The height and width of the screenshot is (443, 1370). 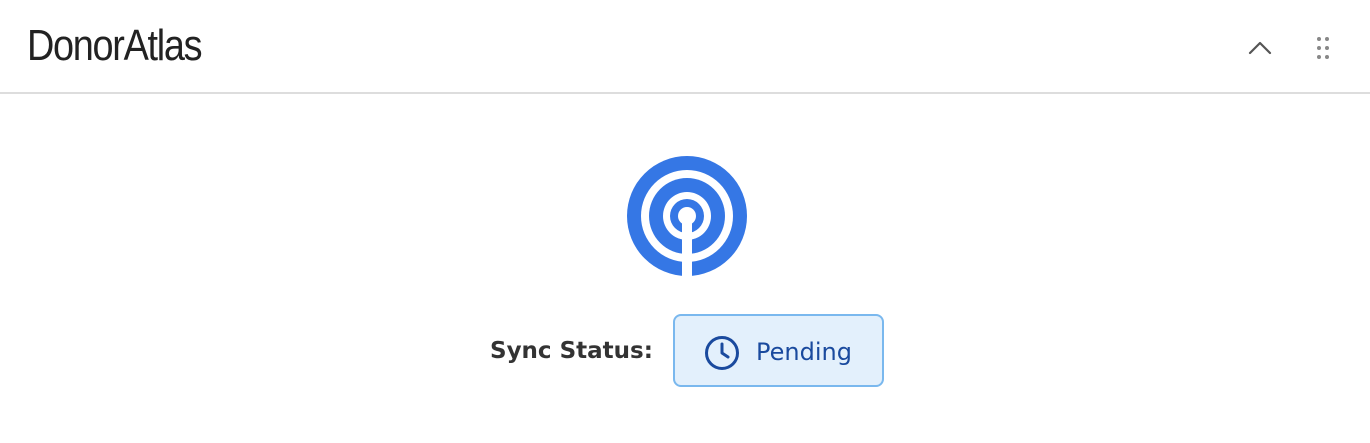 I want to click on widget-title: DonorAtlas, so click(x=115, y=45).